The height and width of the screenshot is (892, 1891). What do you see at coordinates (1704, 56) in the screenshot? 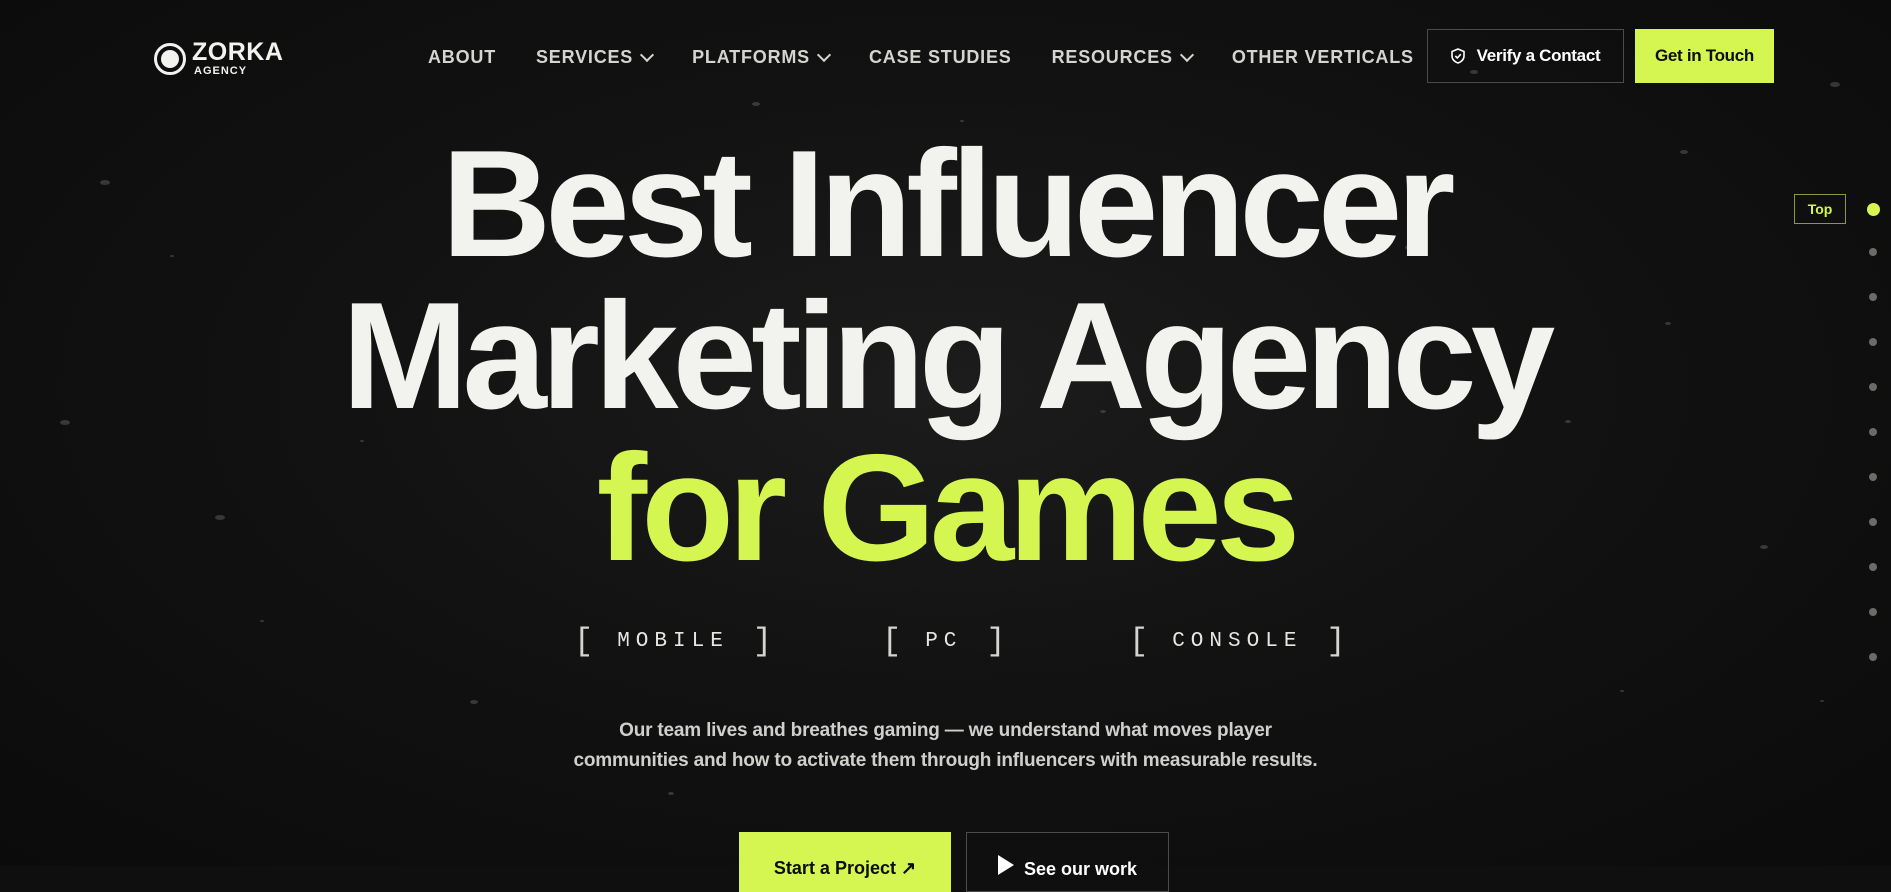
I see `get-in-touch-button: Get in Touch` at bounding box center [1704, 56].